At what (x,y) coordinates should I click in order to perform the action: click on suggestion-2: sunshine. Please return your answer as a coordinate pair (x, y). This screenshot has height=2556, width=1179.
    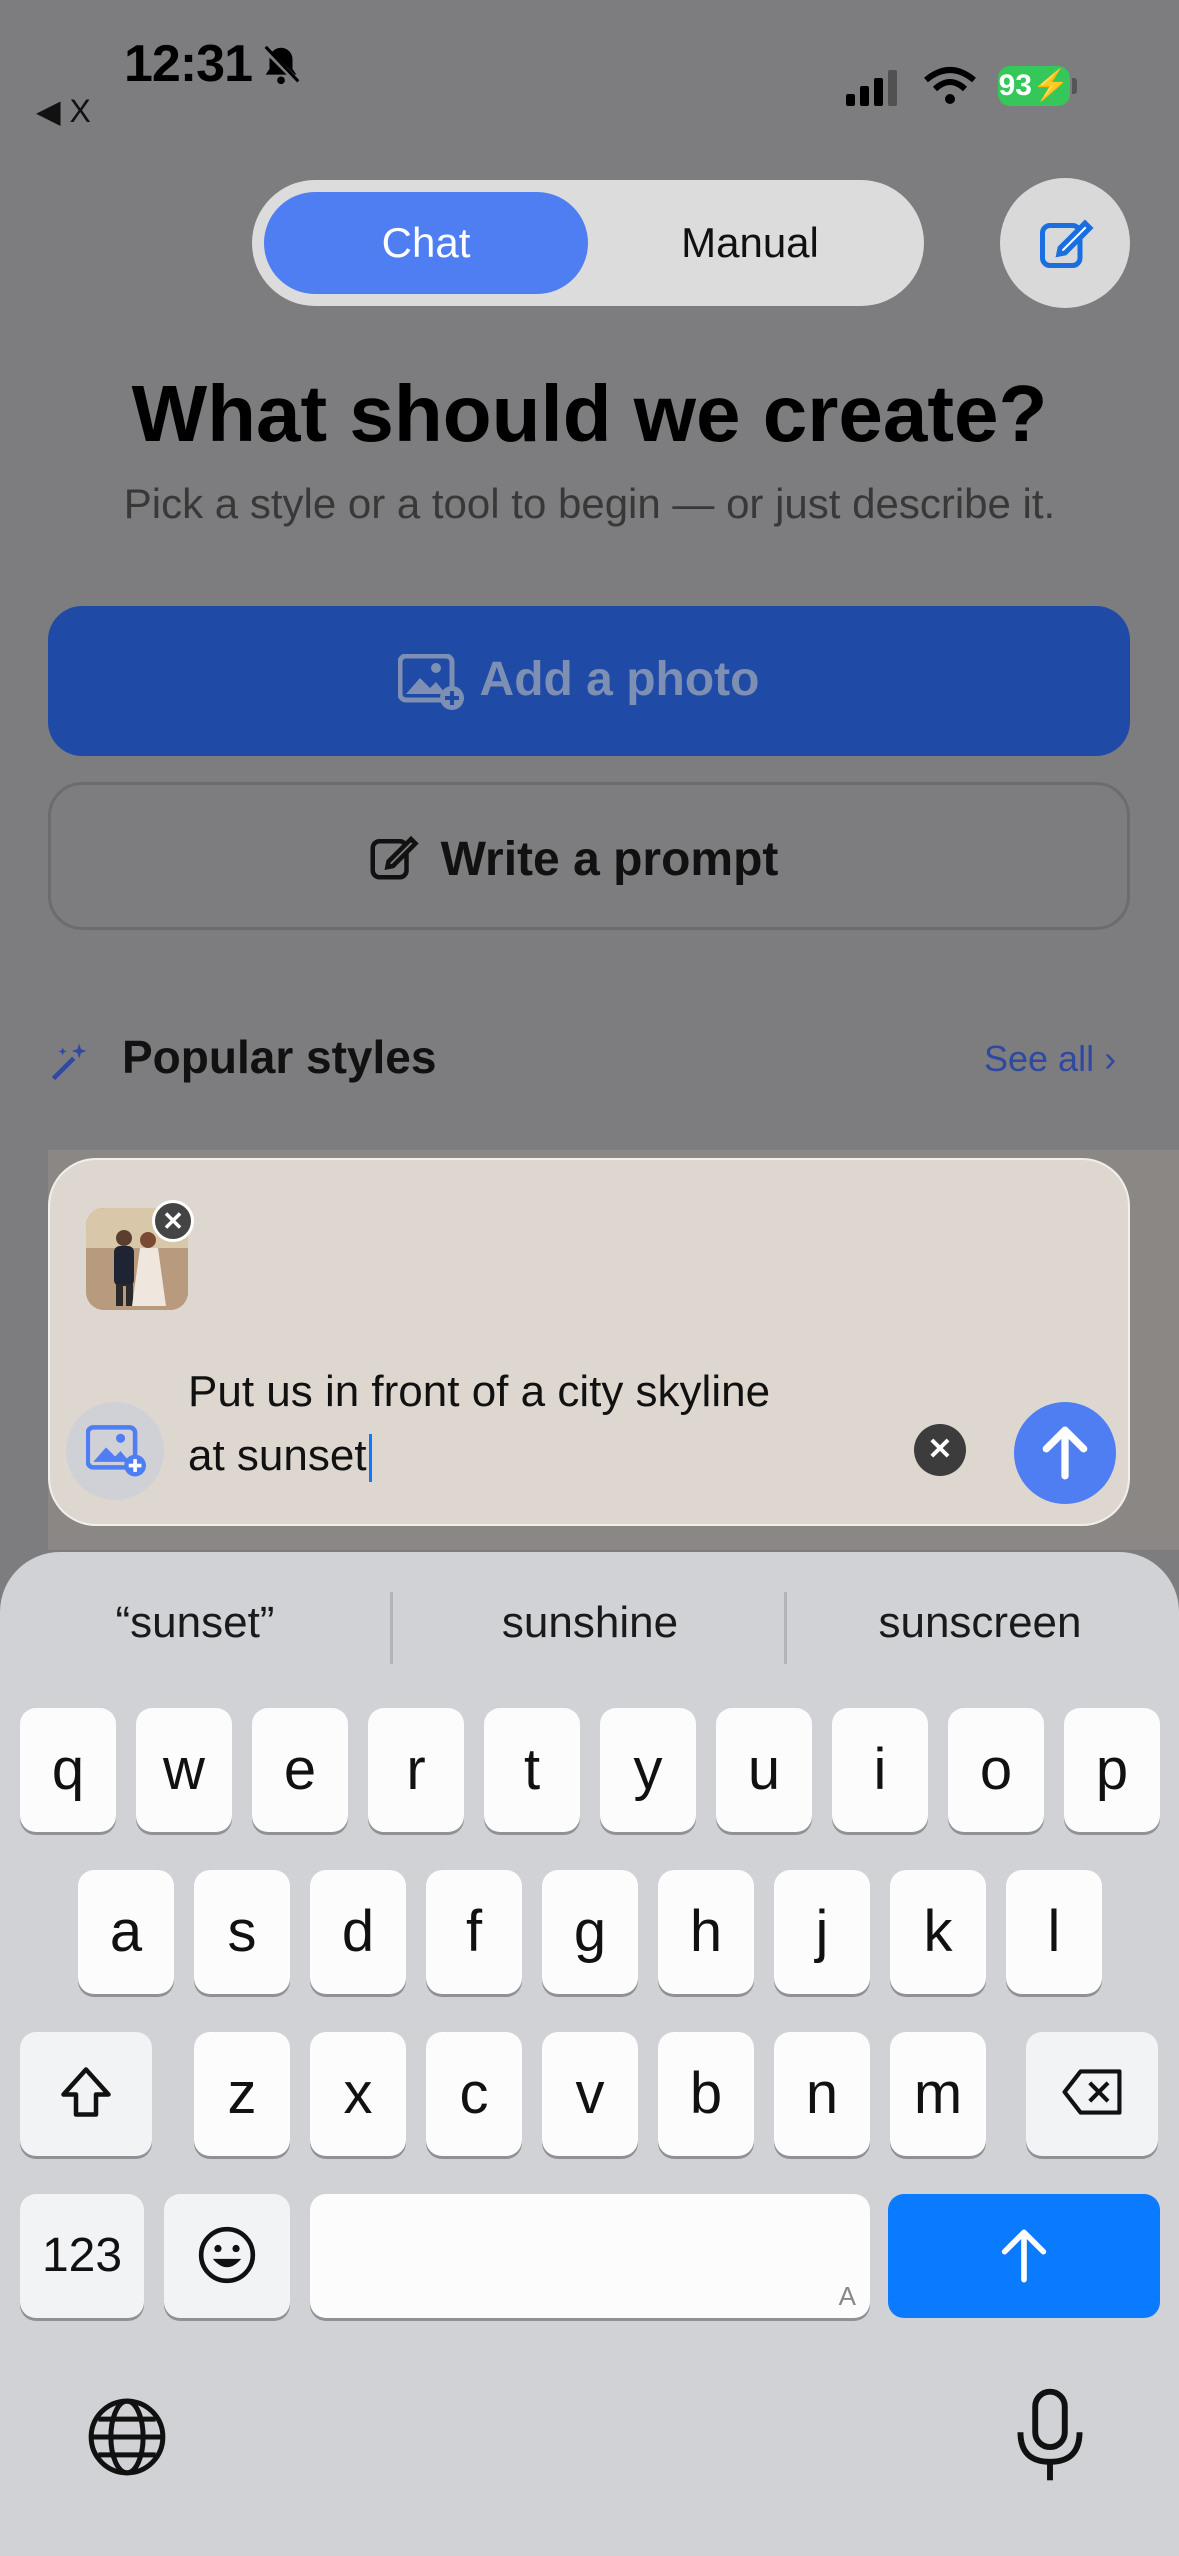
    Looking at the image, I should click on (590, 1623).